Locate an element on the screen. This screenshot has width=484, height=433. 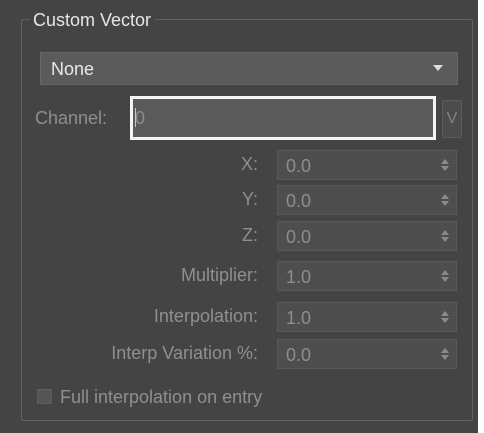
channel-label: Channel: is located at coordinates (71, 118).